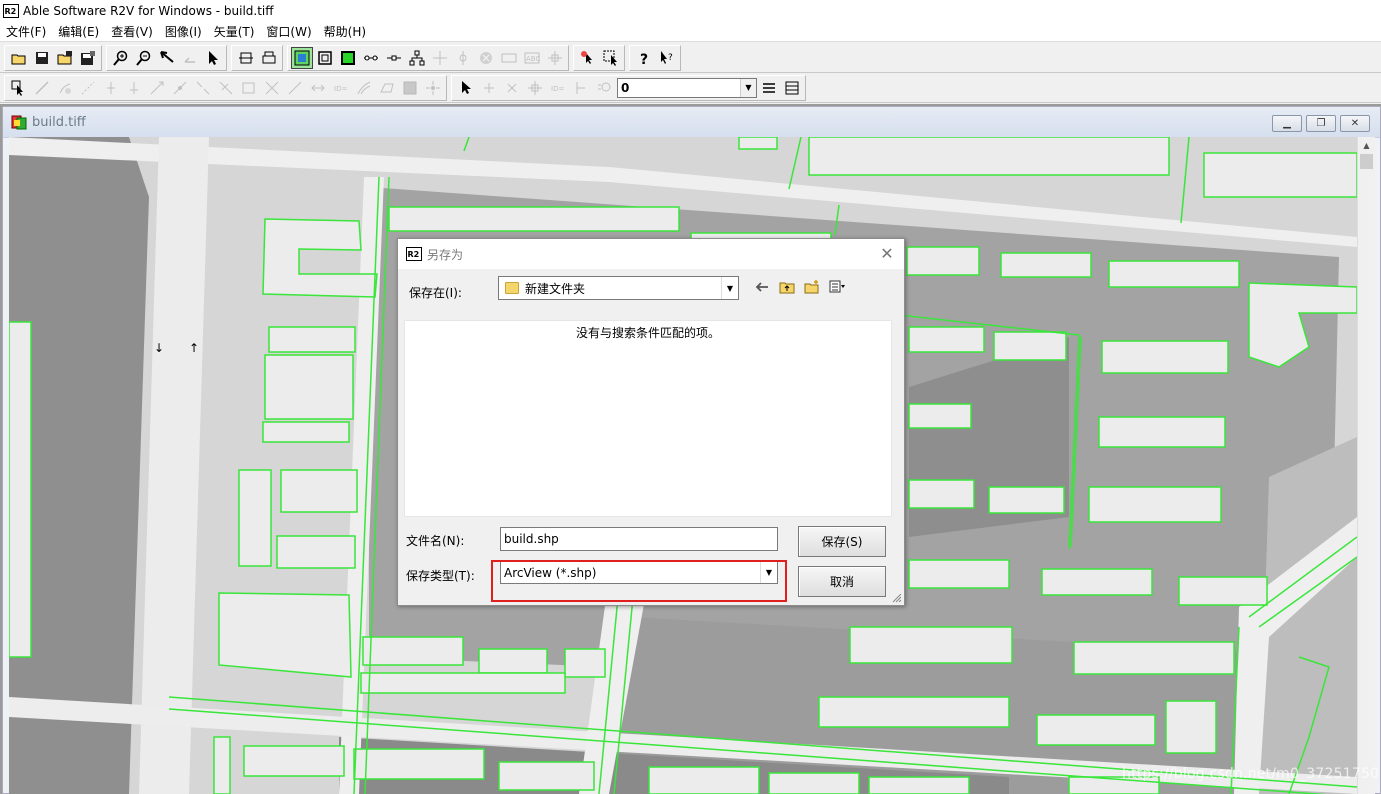  What do you see at coordinates (769, 88) in the screenshot?
I see `line-attribute-button` at bounding box center [769, 88].